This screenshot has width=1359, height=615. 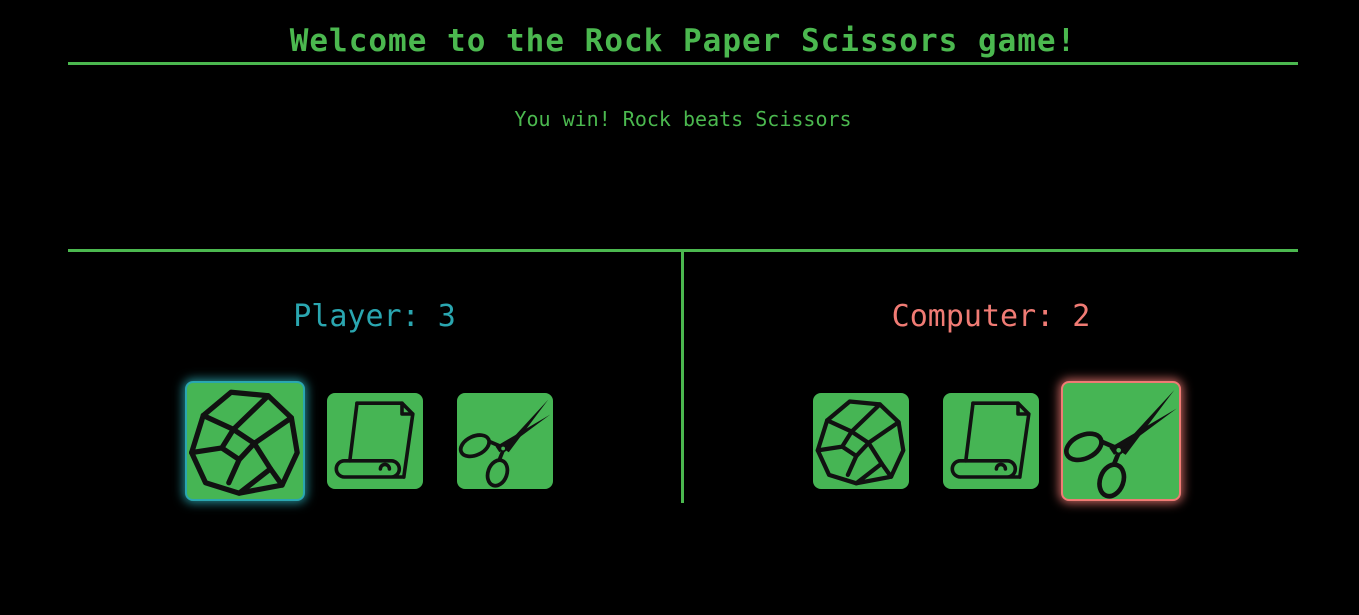 I want to click on computer-score: Computer: 2, so click(x=991, y=316).